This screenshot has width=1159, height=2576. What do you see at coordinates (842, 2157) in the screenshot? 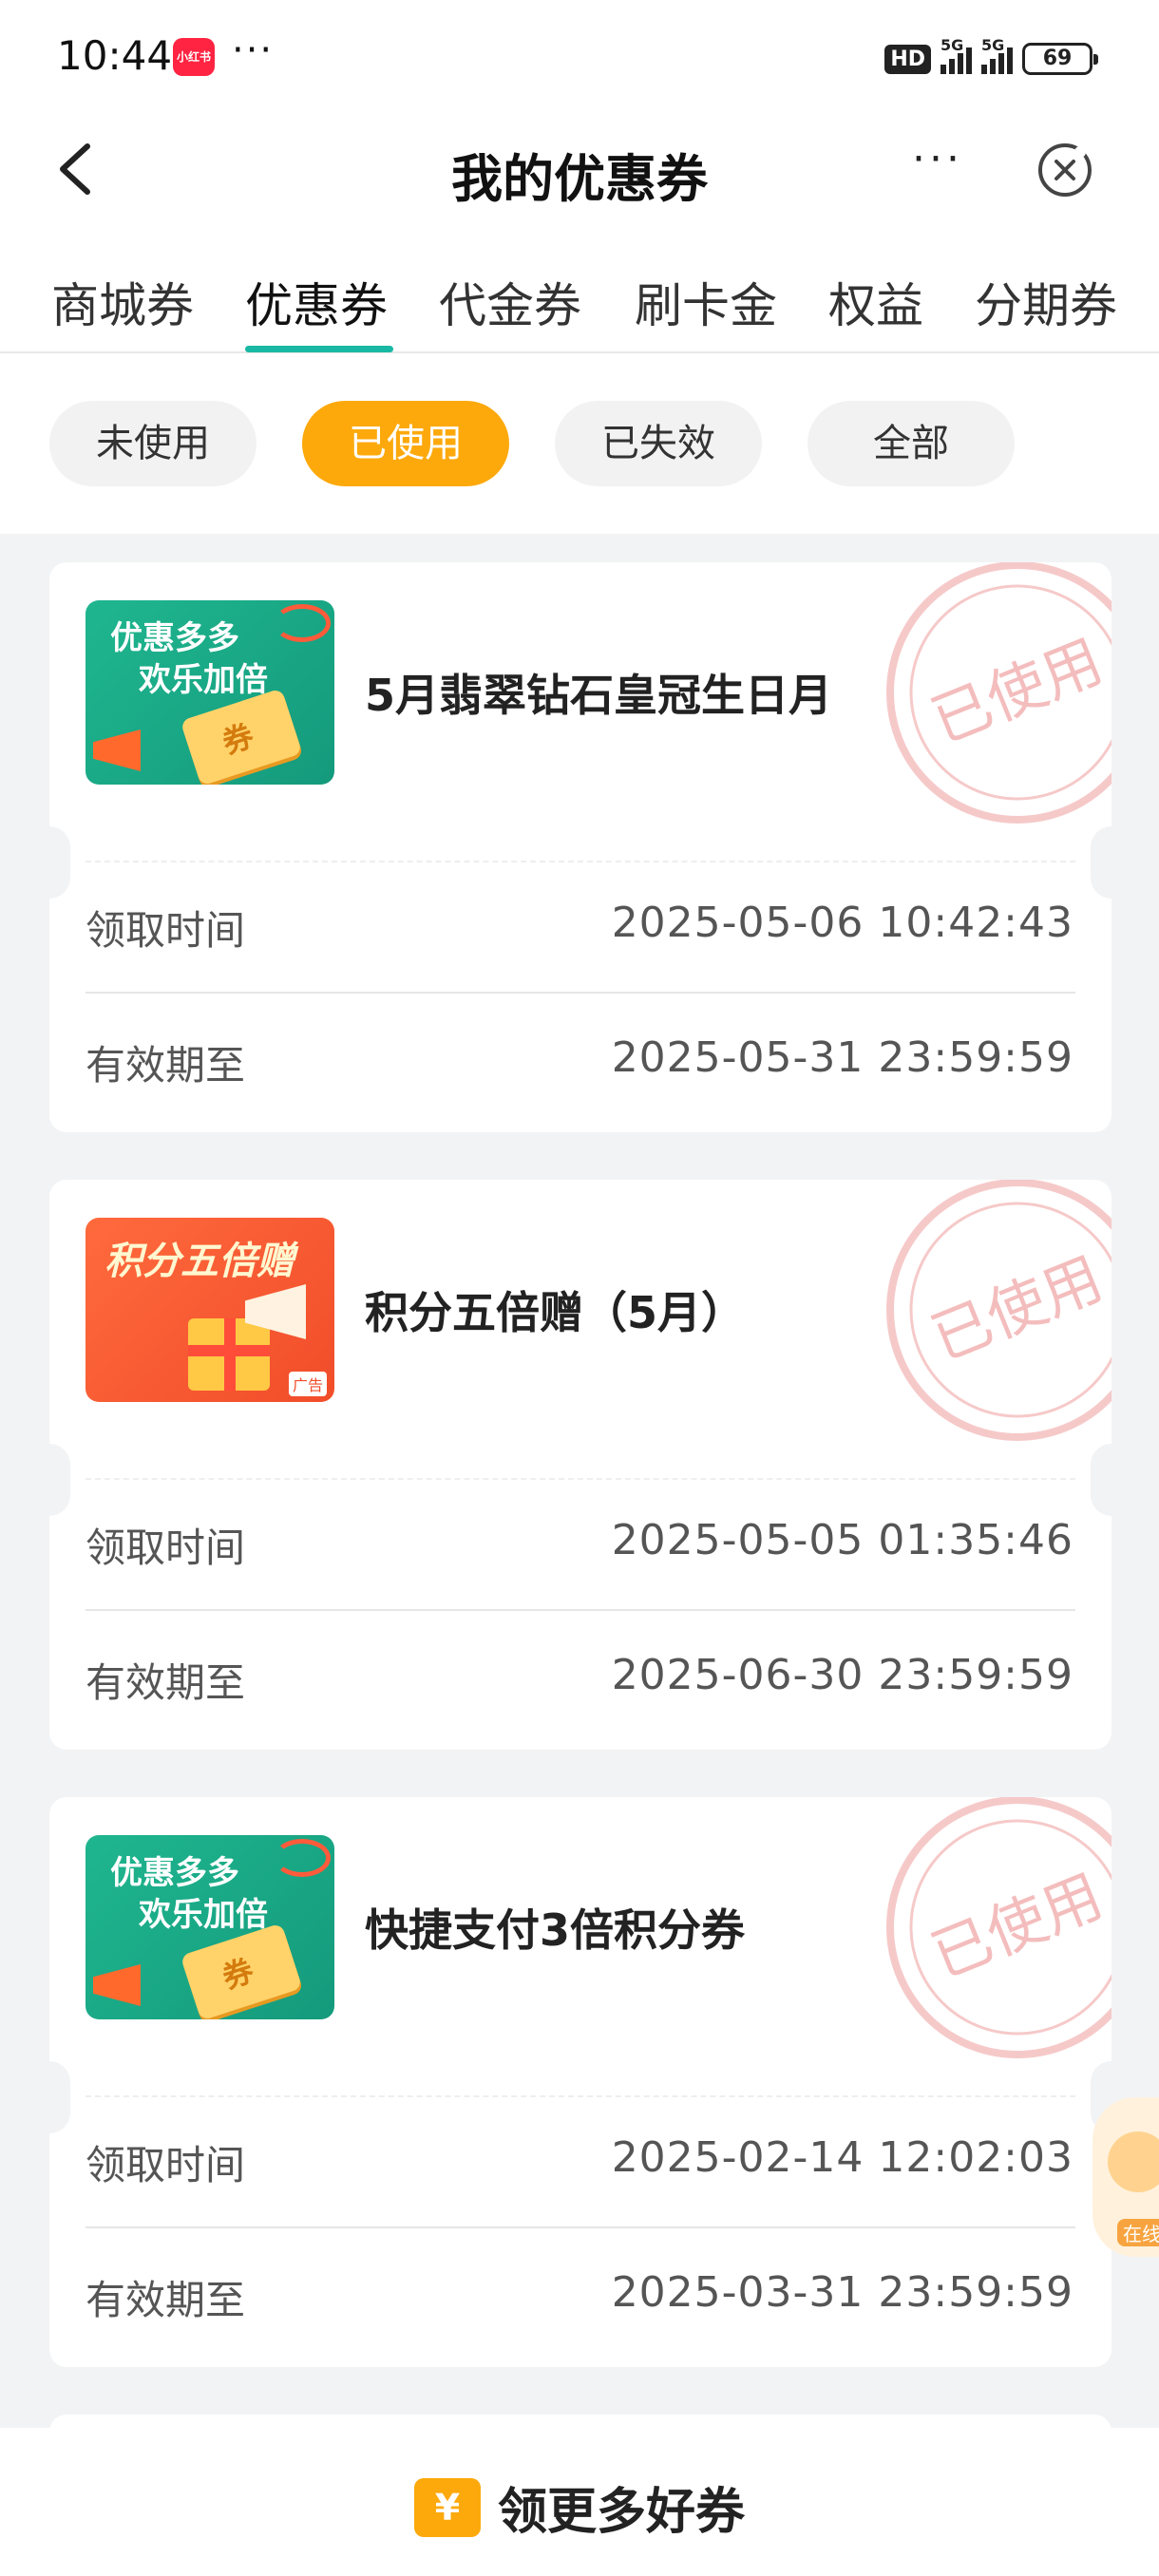
I see `received-time-value: 2025-02-14 12:02:03` at bounding box center [842, 2157].